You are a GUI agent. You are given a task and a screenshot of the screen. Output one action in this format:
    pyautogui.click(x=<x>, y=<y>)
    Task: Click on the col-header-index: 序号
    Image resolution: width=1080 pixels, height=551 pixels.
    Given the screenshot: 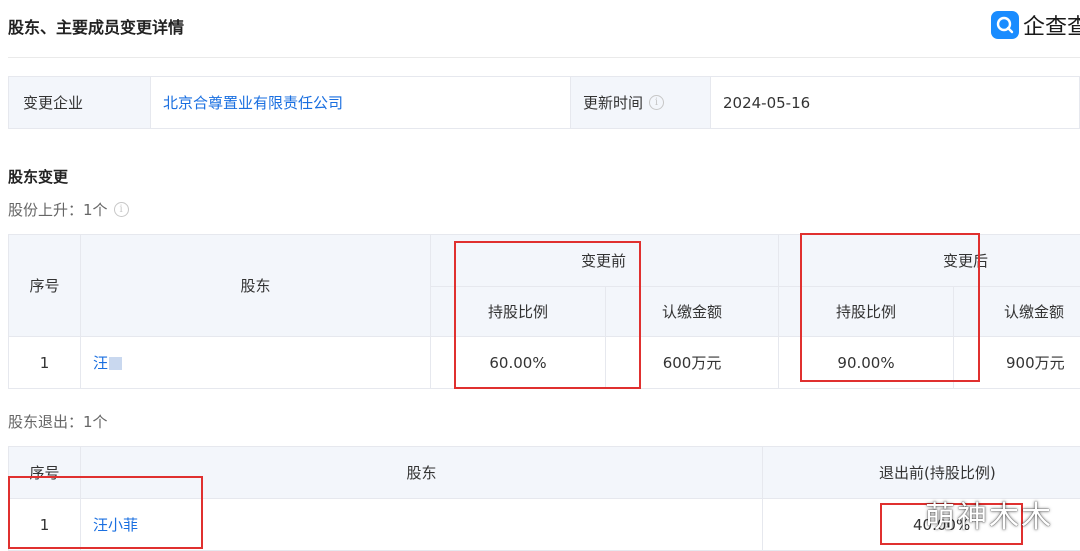 What is the action you would take?
    pyautogui.click(x=44, y=285)
    